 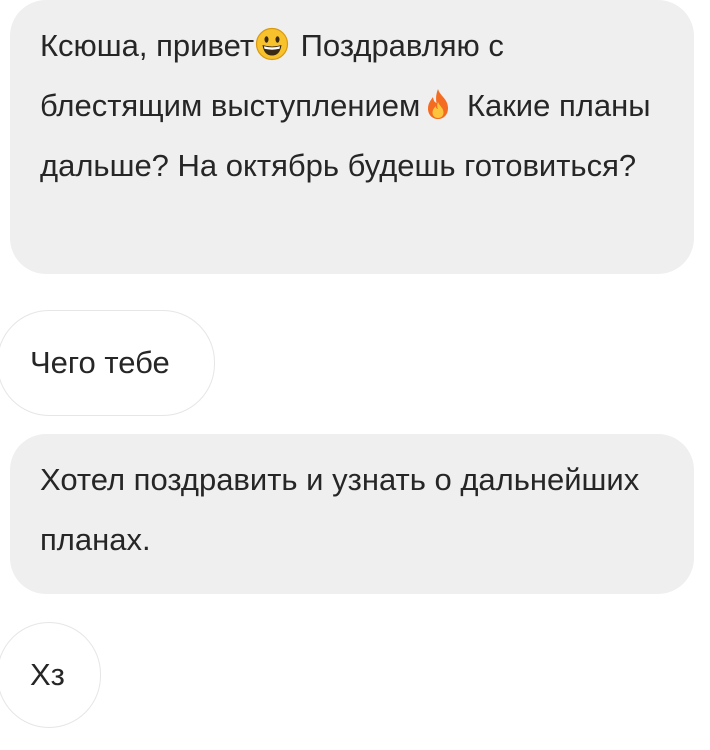 What do you see at coordinates (438, 100) in the screenshot?
I see `fire-icon` at bounding box center [438, 100].